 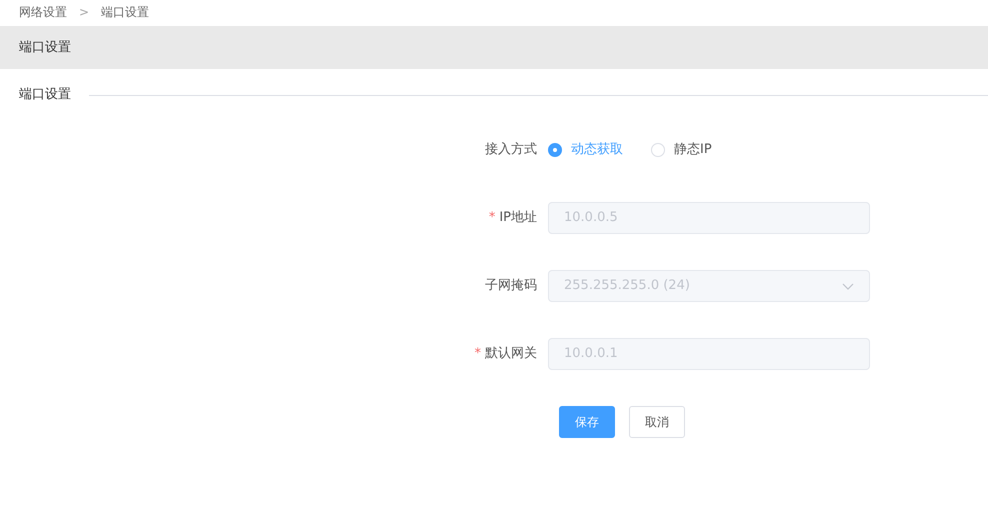 I want to click on chevron-down-icon, so click(x=848, y=286).